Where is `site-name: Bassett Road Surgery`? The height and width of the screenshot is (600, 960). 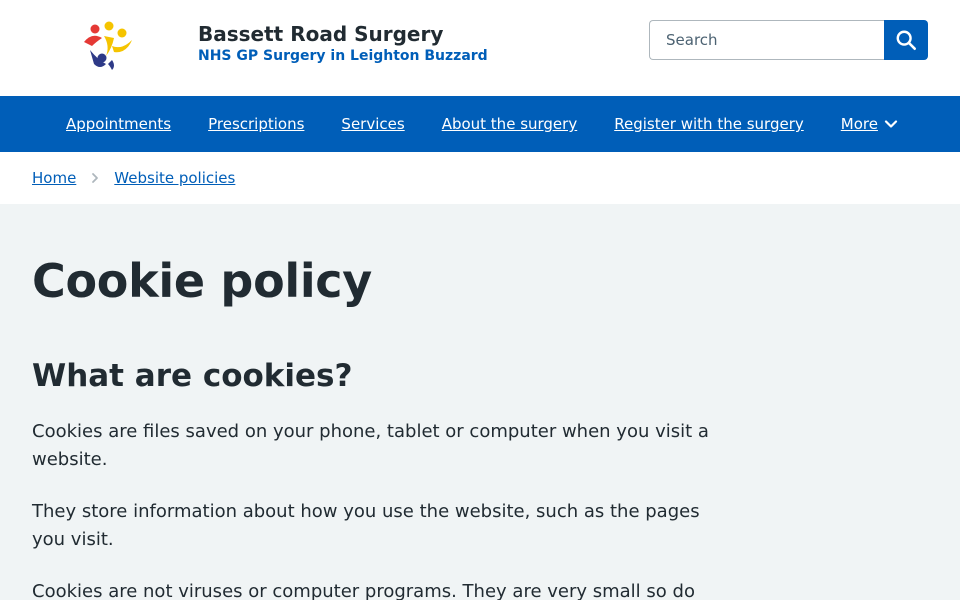 site-name: Bassett Road Surgery is located at coordinates (320, 34).